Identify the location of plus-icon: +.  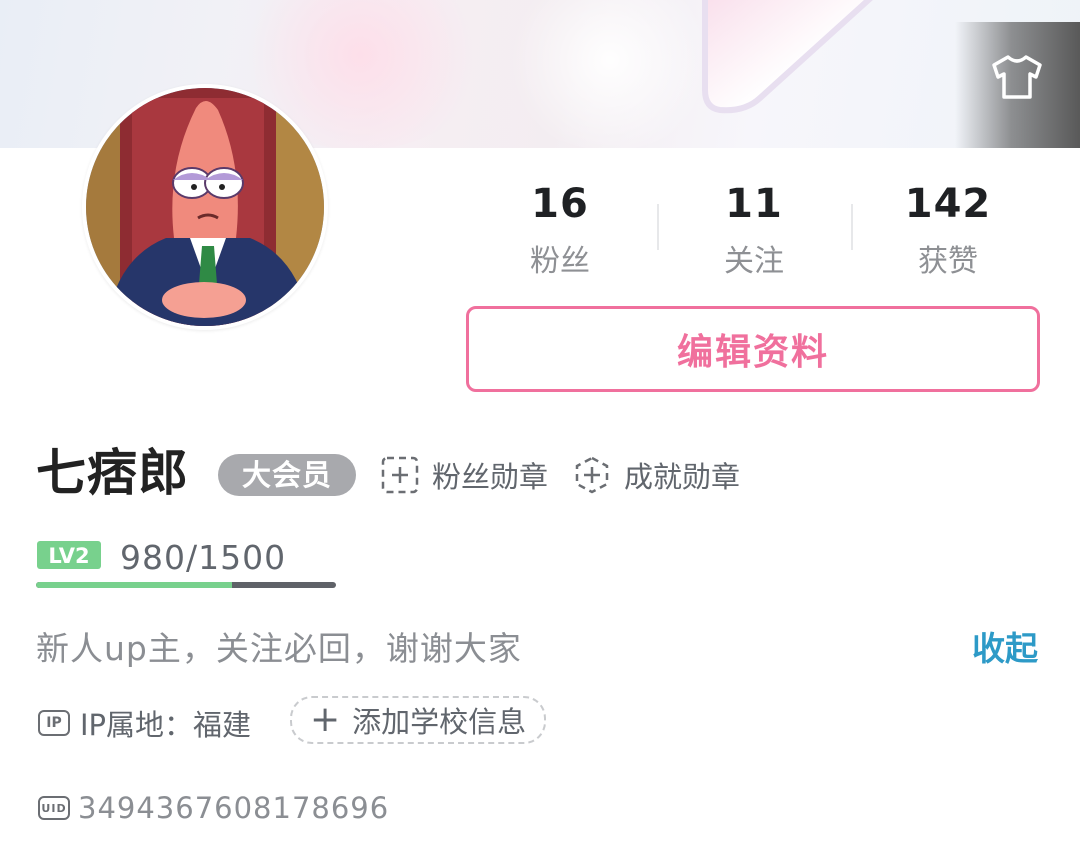
(325, 719).